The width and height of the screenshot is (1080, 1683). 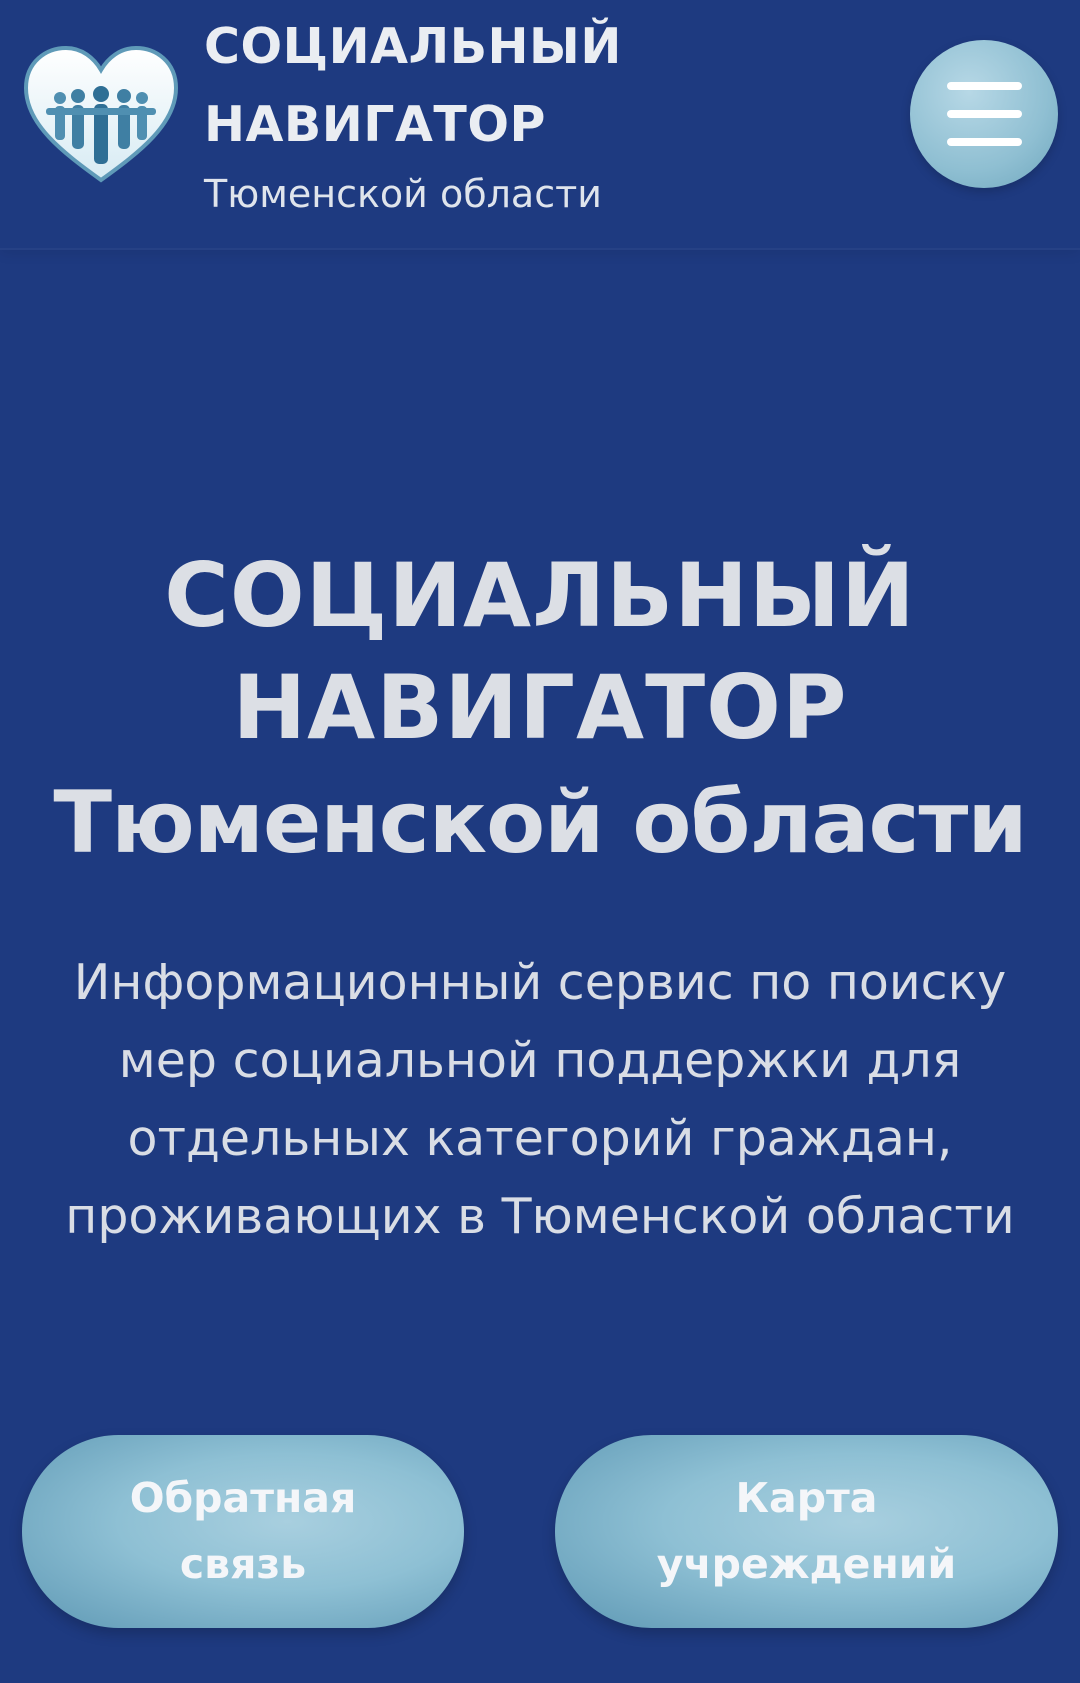 What do you see at coordinates (101, 114) in the screenshot?
I see `heart-people-logo-icon` at bounding box center [101, 114].